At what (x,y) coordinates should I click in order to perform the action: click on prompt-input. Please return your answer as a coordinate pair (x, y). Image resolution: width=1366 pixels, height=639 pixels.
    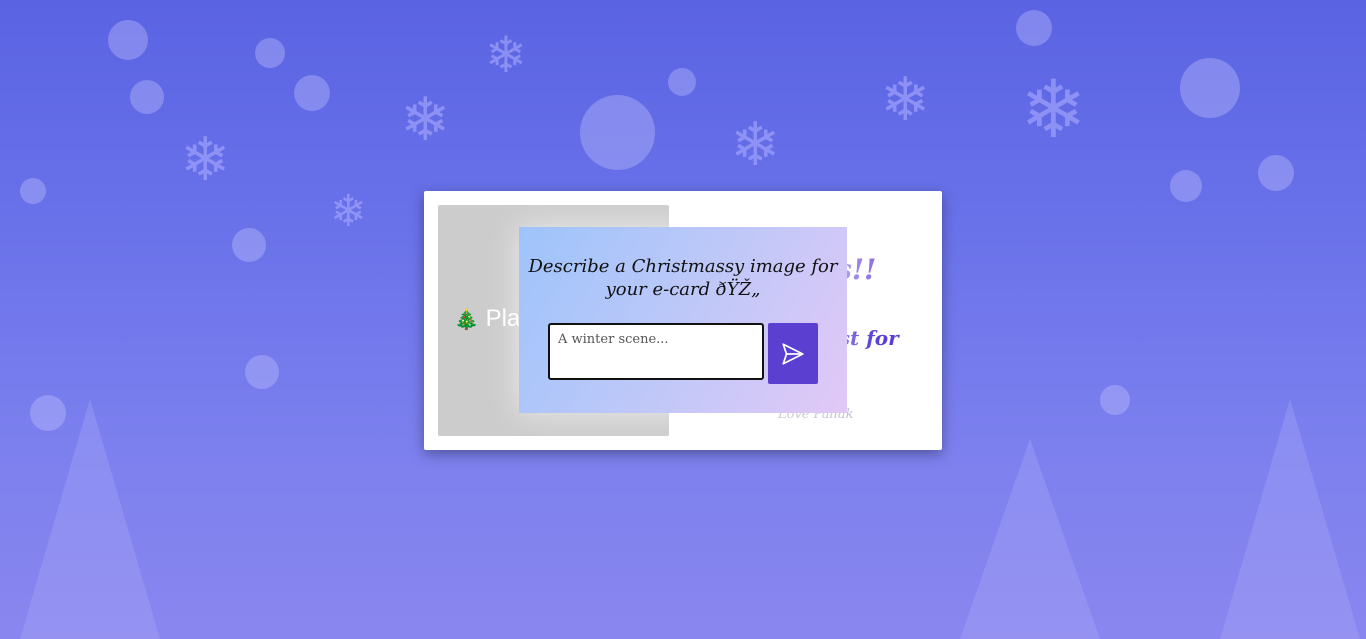
    Looking at the image, I should click on (656, 351).